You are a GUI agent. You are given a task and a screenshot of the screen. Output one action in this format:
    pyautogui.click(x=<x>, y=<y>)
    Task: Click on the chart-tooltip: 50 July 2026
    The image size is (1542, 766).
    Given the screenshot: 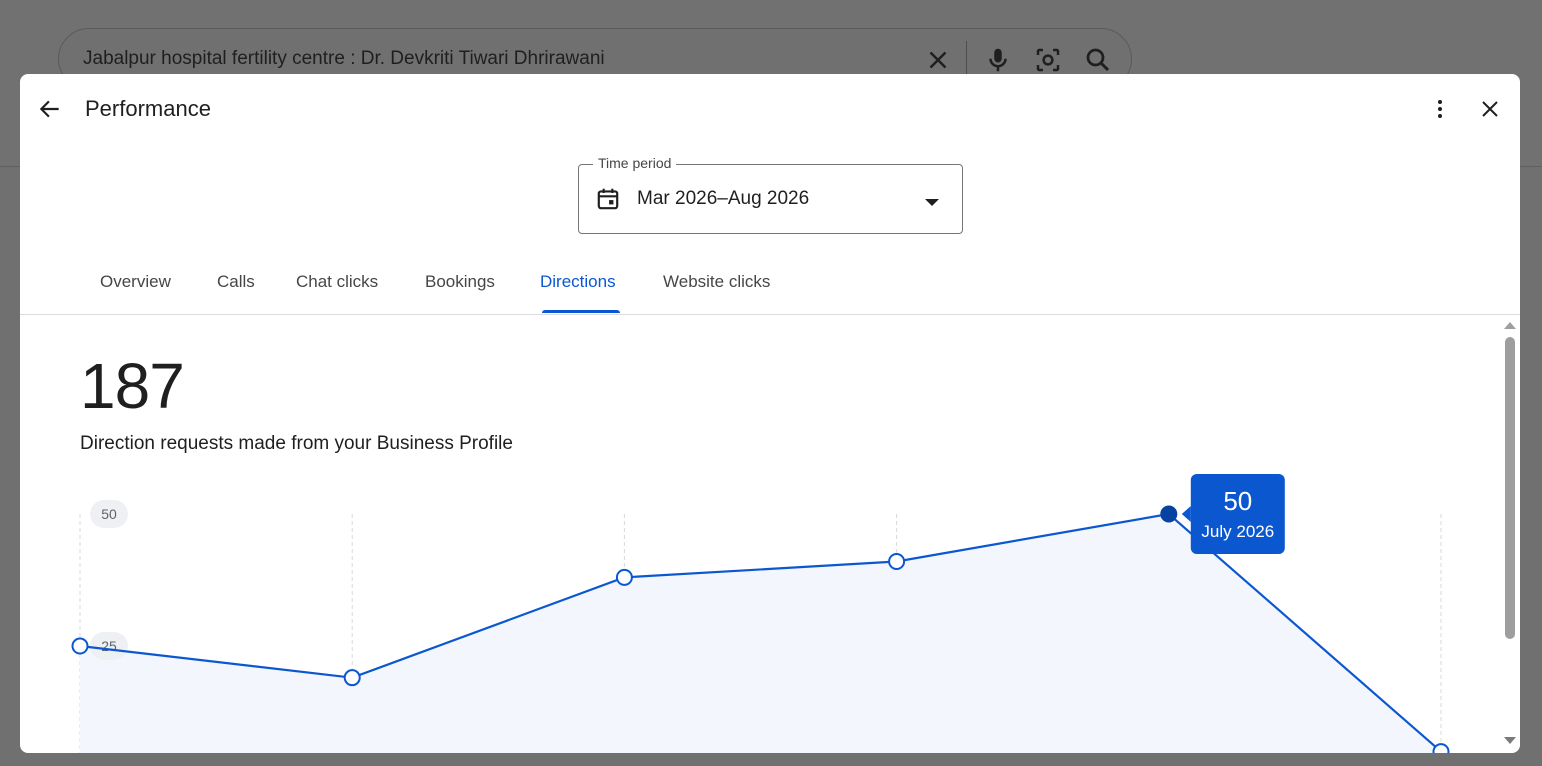 What is the action you would take?
    pyautogui.click(x=1233, y=514)
    